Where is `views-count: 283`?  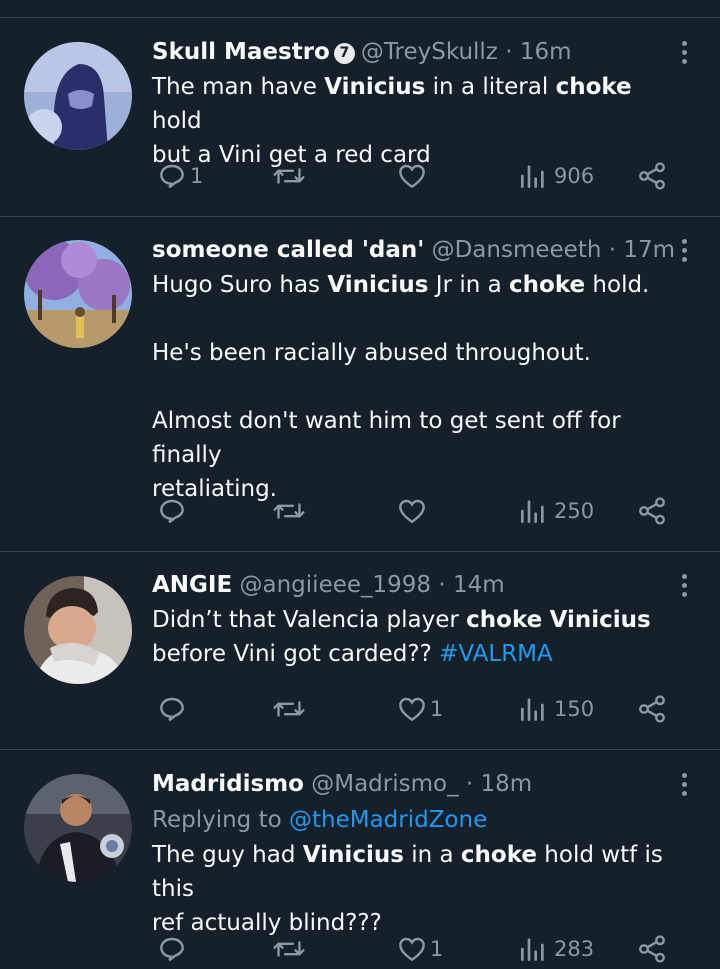
views-count: 283 is located at coordinates (574, 949).